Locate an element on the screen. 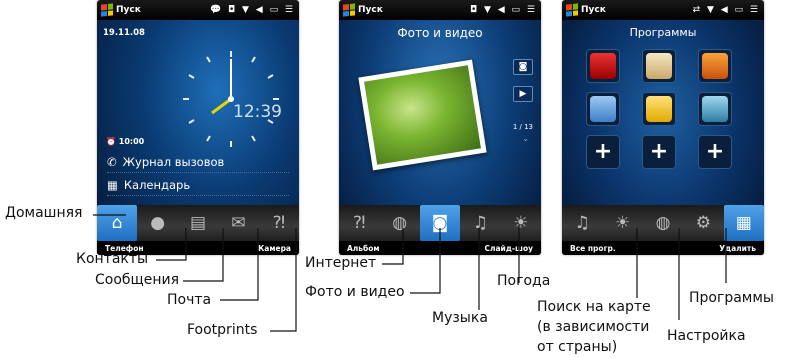 This screenshot has height=358, width=785. label-map-line1: Поиск на карте is located at coordinates (594, 307).